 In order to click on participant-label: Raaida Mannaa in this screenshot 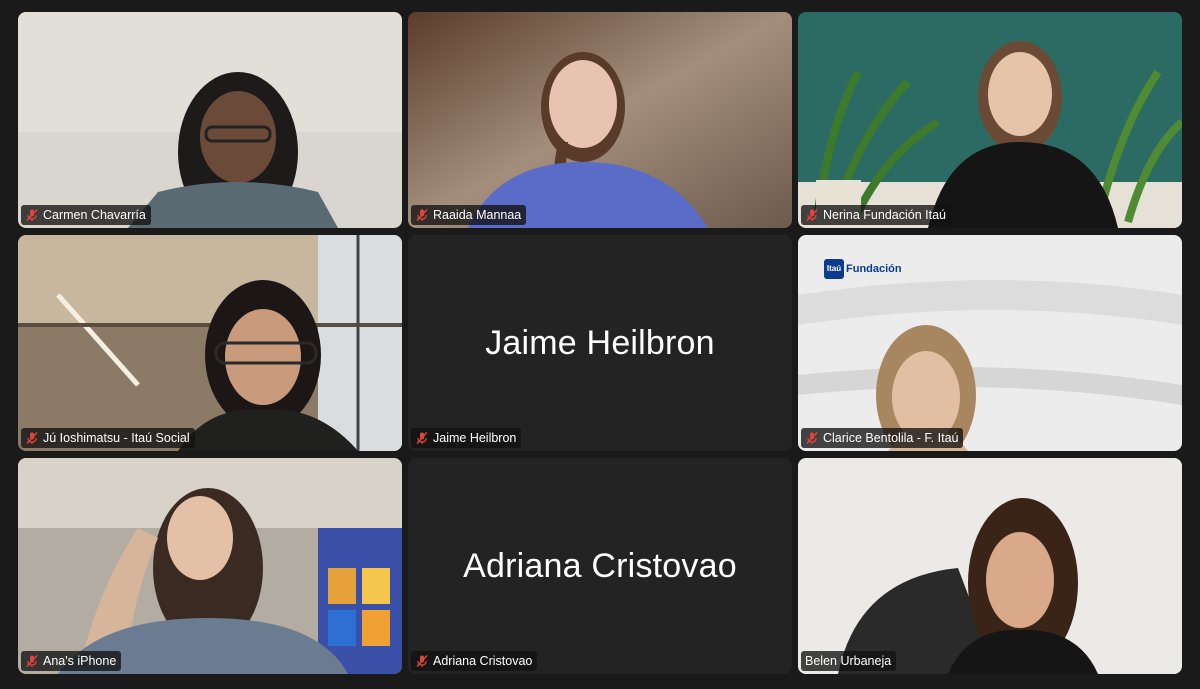, I will do `click(469, 215)`.